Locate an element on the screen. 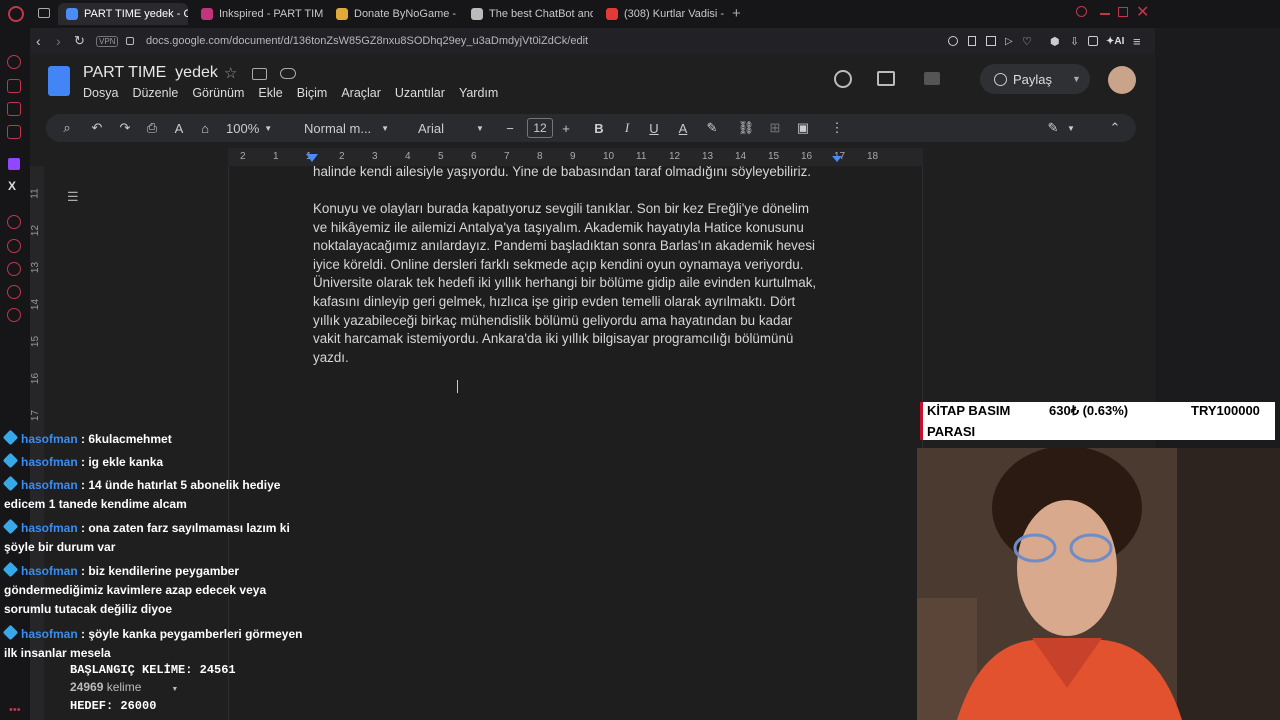 The width and height of the screenshot is (1280, 720). docs-logo-icon is located at coordinates (59, 81).